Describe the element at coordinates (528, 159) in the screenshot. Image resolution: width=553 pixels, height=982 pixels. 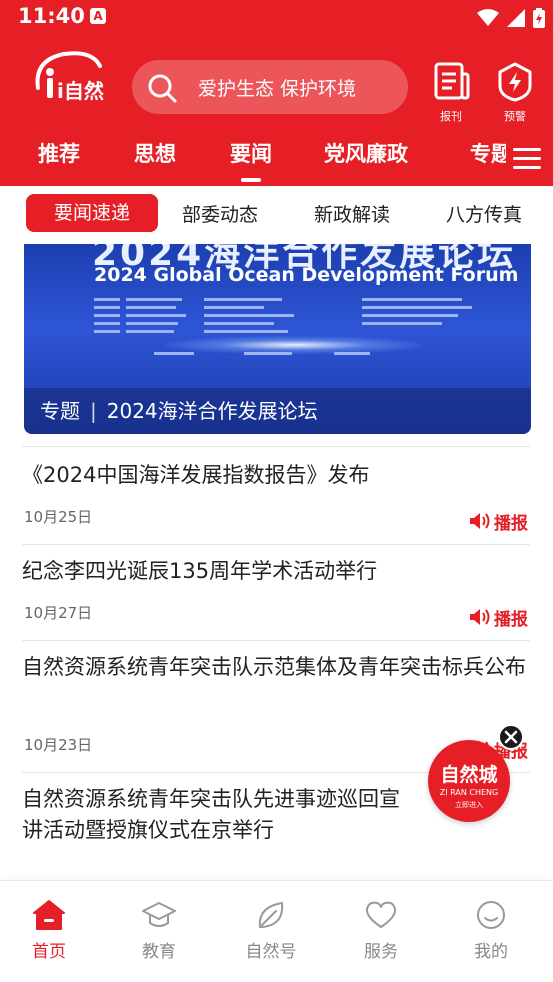
I see `menu-icon` at that location.